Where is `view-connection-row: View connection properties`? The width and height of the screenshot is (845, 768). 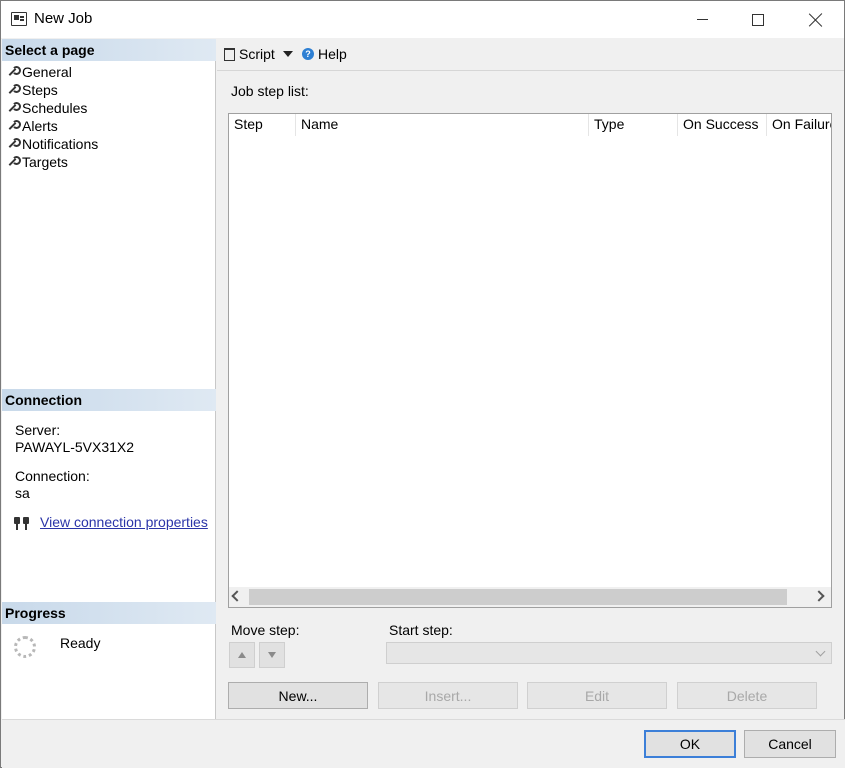 view-connection-row: View connection properties is located at coordinates (110, 522).